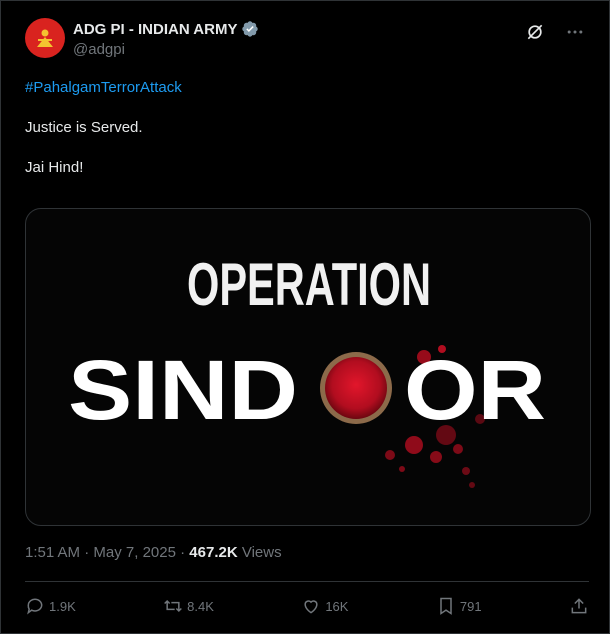 The width and height of the screenshot is (610, 634). What do you see at coordinates (52, 552) in the screenshot?
I see `tweet-time: 1:51 AM` at bounding box center [52, 552].